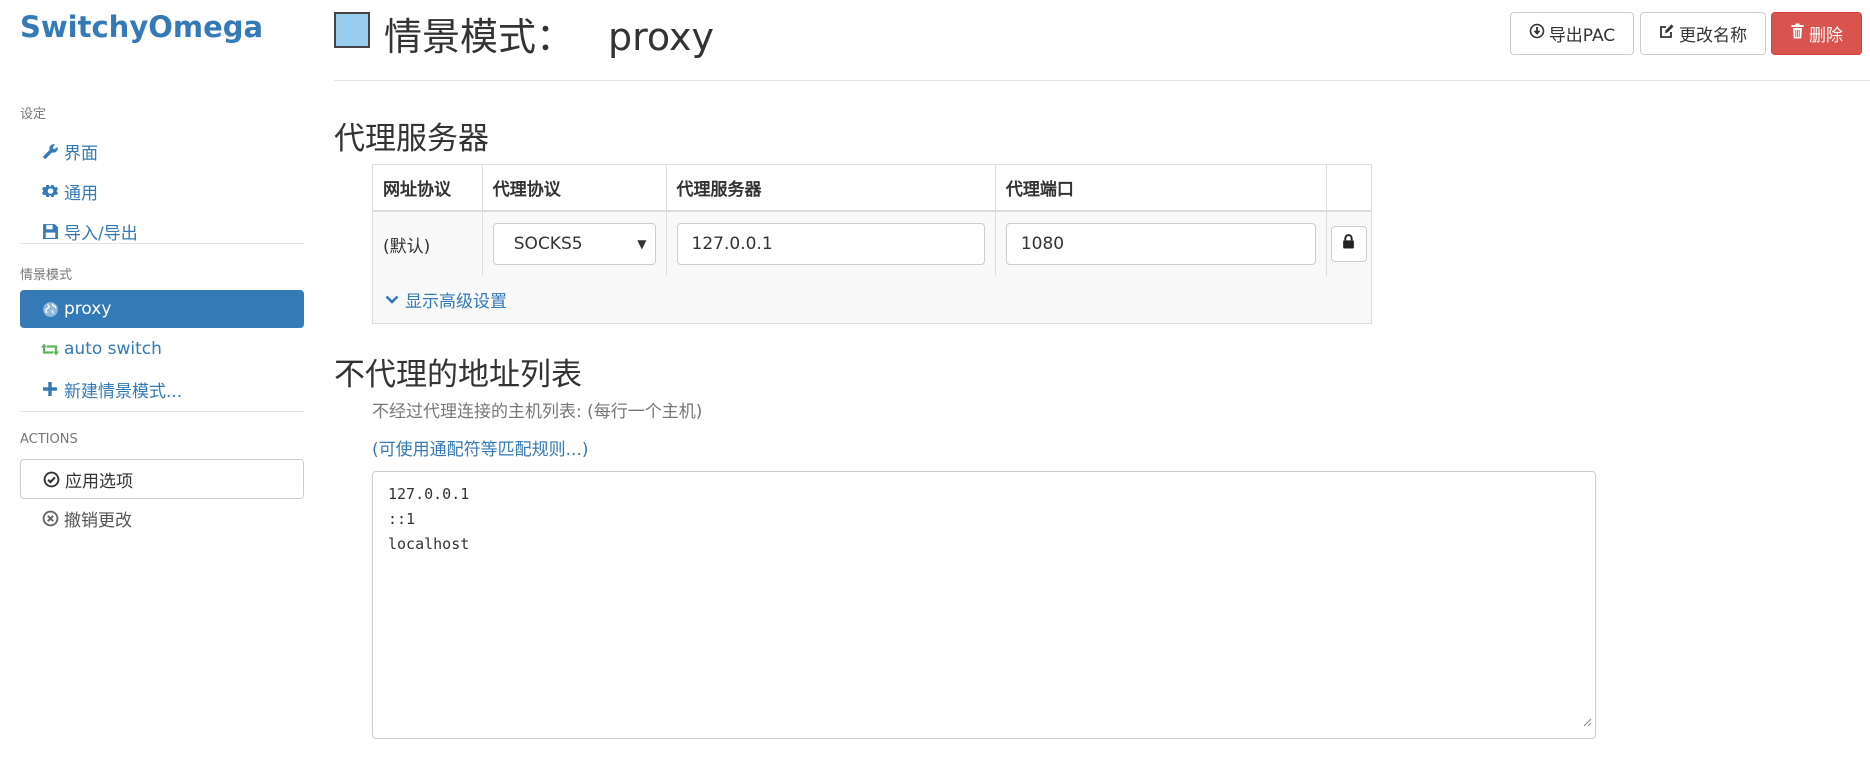  What do you see at coordinates (411, 139) in the screenshot?
I see `proxy-section-title: 代理服务器` at bounding box center [411, 139].